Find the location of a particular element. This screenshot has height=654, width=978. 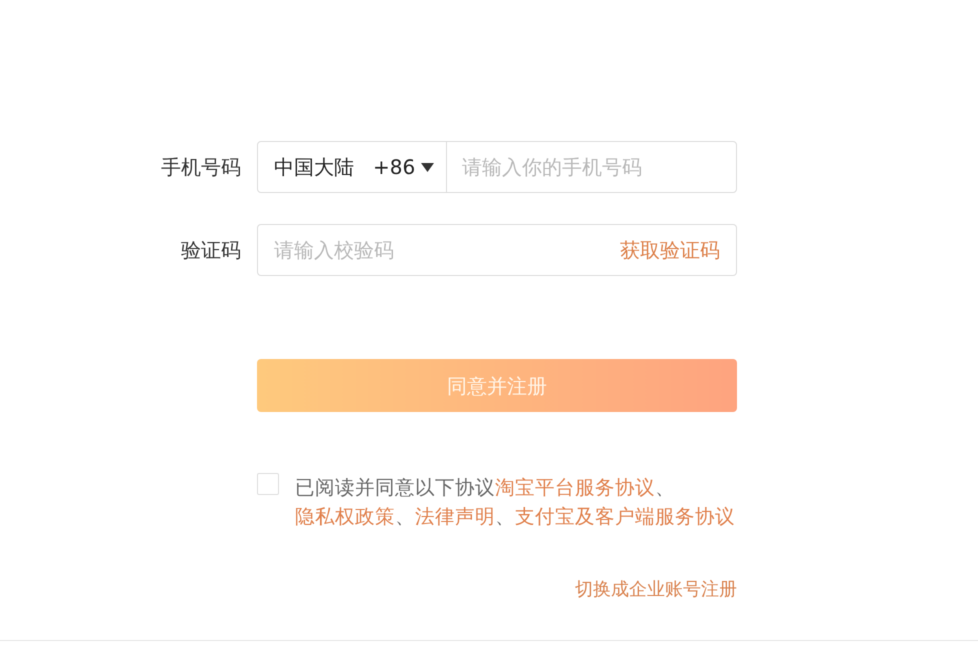

code-input: 请输入校验码 is located at coordinates (435, 250).